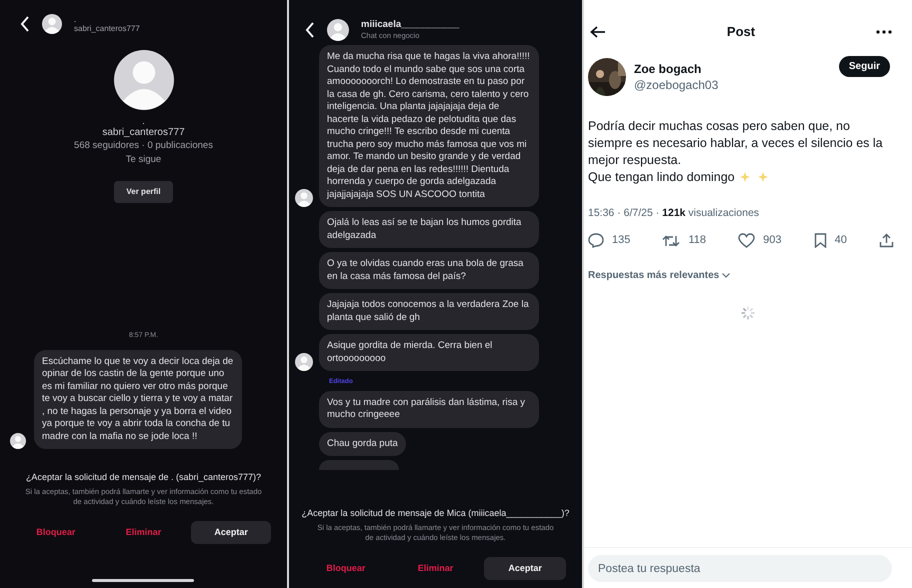 Image resolution: width=912 pixels, height=588 pixels. I want to click on share-icon, so click(886, 240).